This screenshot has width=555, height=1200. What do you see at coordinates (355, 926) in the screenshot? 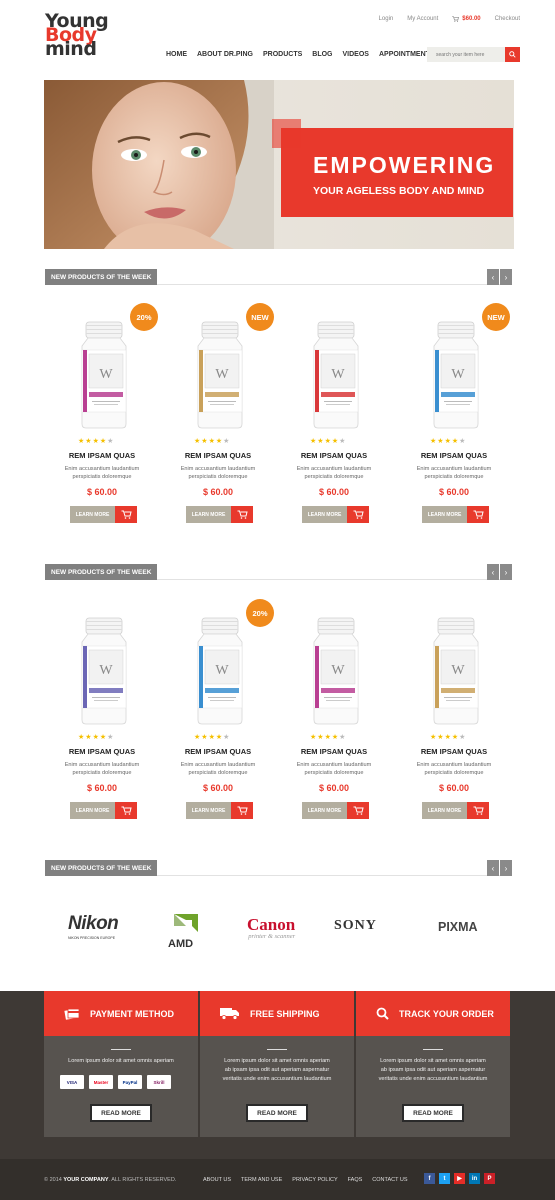
I see `brand-sony: SONY` at bounding box center [355, 926].